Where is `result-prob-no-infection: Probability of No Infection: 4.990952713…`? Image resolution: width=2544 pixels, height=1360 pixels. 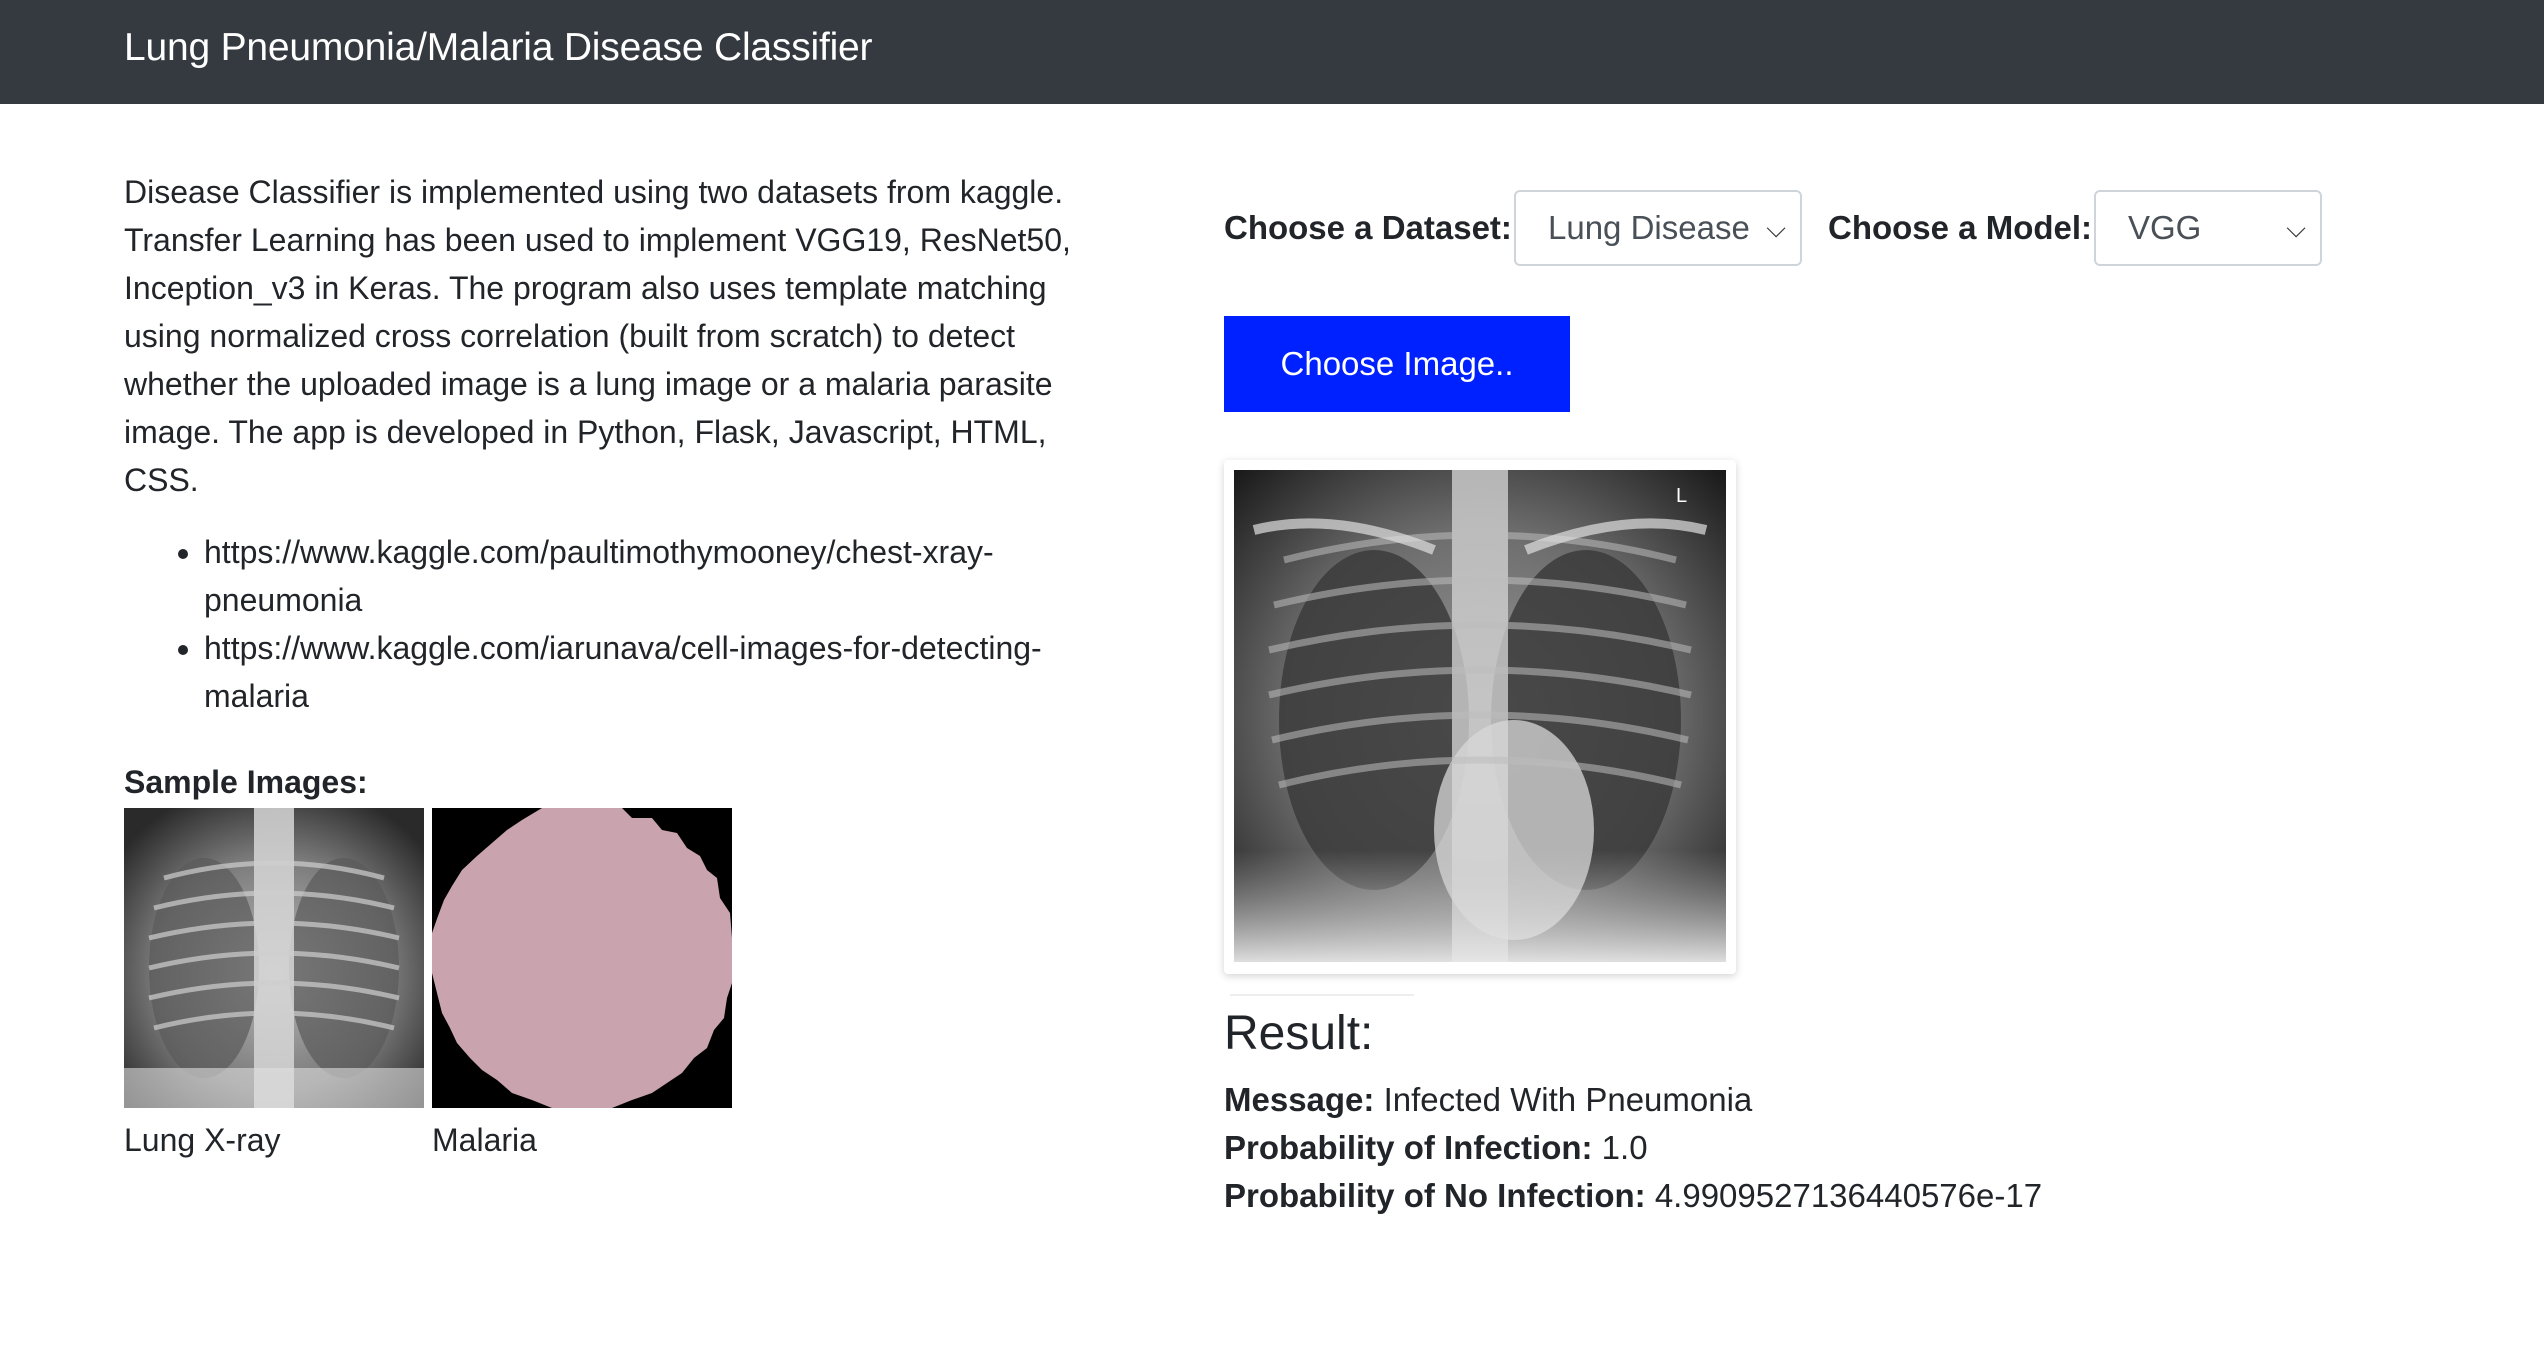 result-prob-no-infection: Probability of No Infection: 4.990952713… is located at coordinates (1633, 1196).